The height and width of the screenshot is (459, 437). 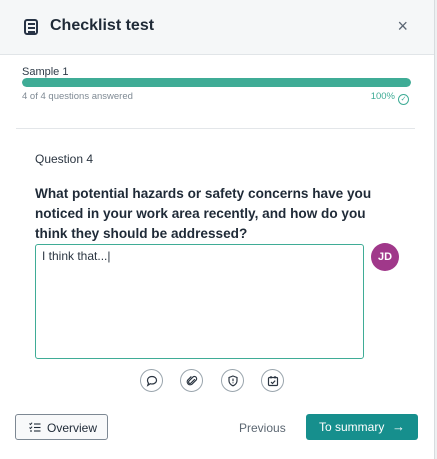 I want to click on question-number: Question 4, so click(x=64, y=159).